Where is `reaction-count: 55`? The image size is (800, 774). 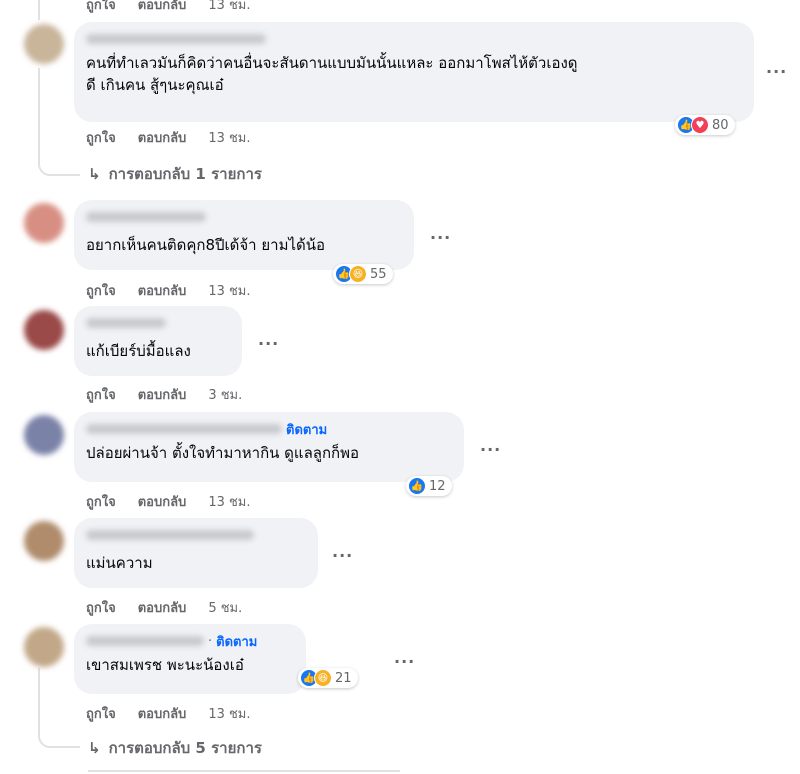 reaction-count: 55 is located at coordinates (378, 274).